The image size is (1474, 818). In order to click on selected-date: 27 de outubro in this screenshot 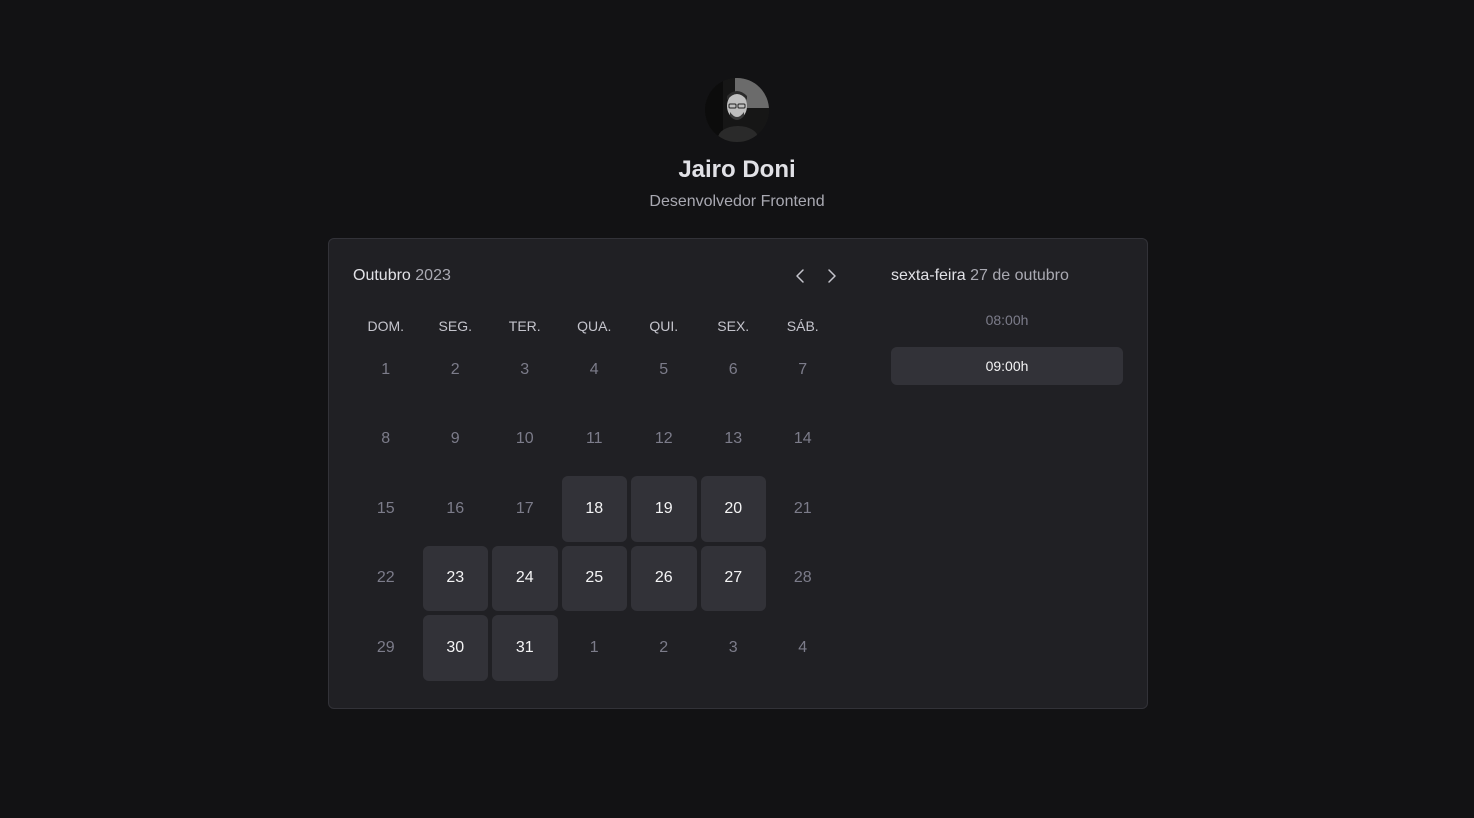, I will do `click(1019, 275)`.